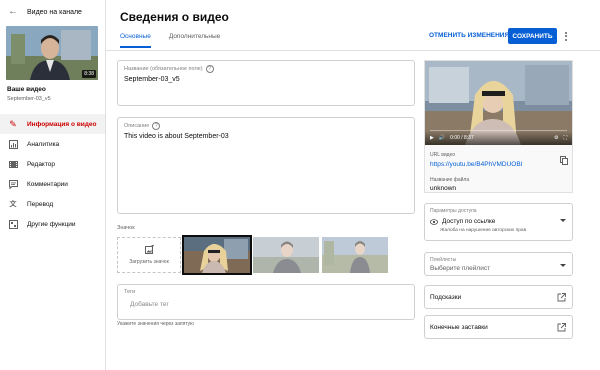  I want to click on pencil-icon: ✎, so click(13, 123).